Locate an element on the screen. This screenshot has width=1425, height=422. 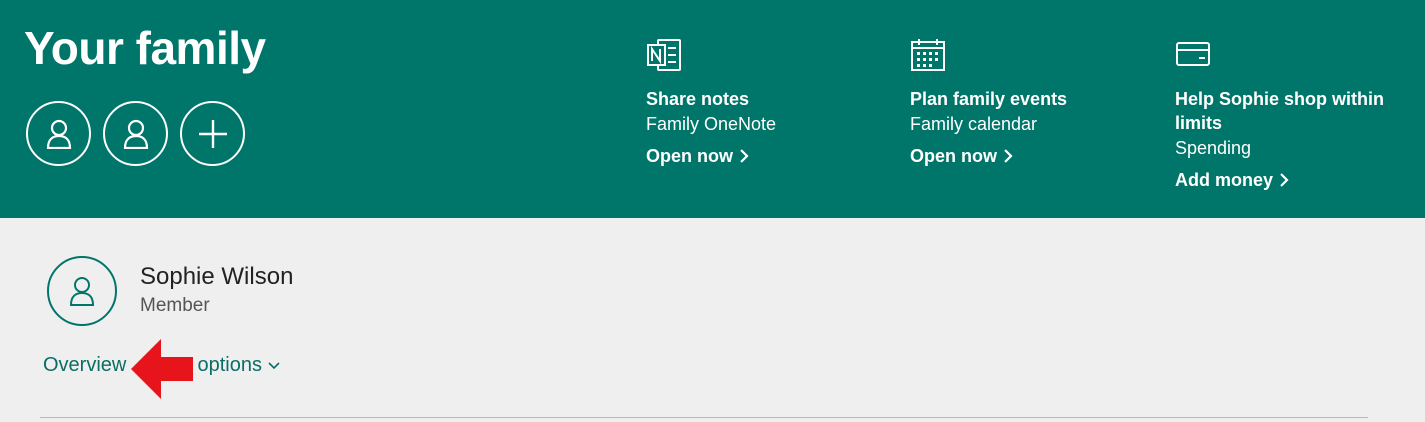
tab-overview: Overview is located at coordinates (84, 365).